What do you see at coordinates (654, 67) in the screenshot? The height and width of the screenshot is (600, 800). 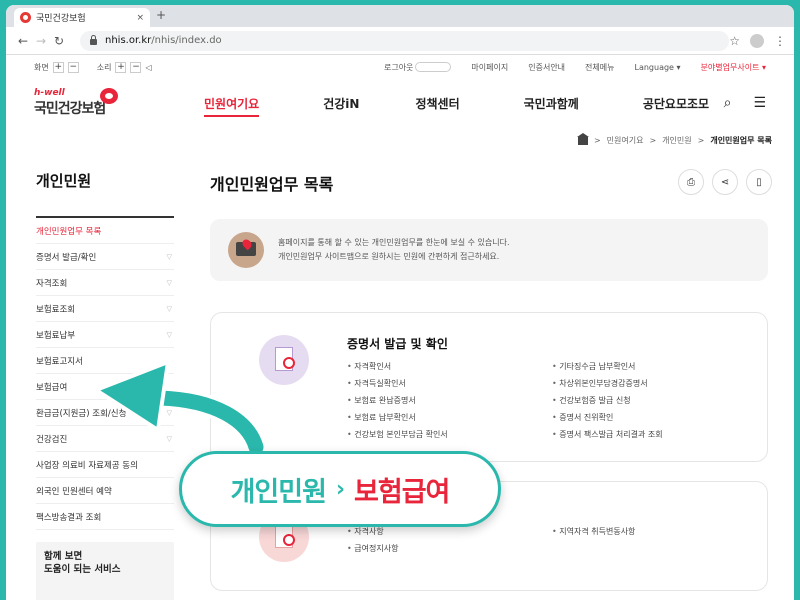 I see `language-label: Language` at bounding box center [654, 67].